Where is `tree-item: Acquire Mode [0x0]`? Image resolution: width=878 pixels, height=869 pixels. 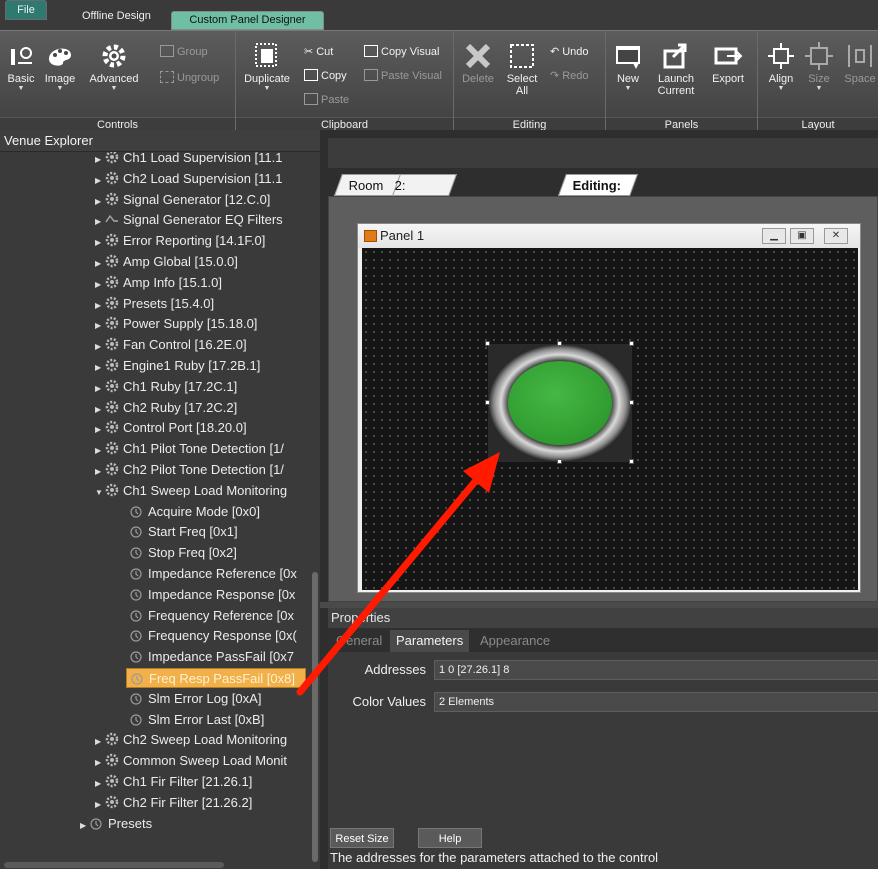 tree-item: Acquire Mode [0x0] is located at coordinates (195, 512).